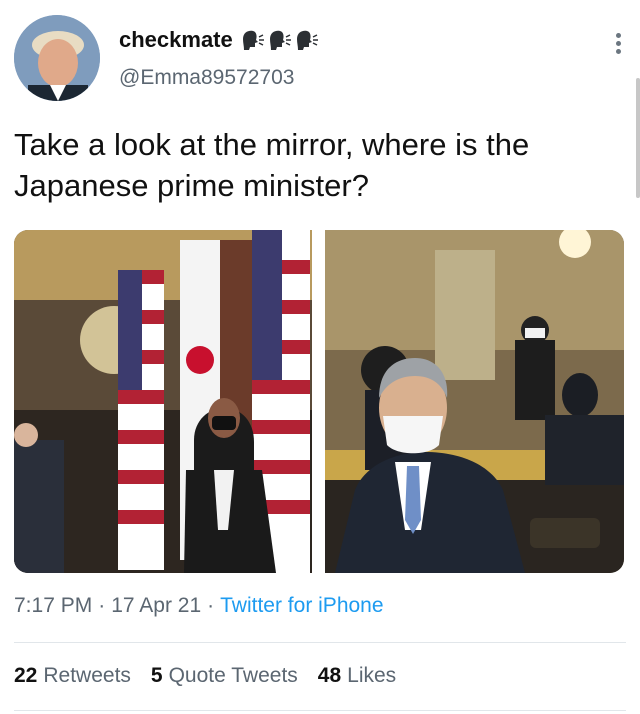 Image resolution: width=640 pixels, height=714 pixels. Describe the element at coordinates (301, 606) in the screenshot. I see `tweet-source-link: Twitter for iPhone` at that location.